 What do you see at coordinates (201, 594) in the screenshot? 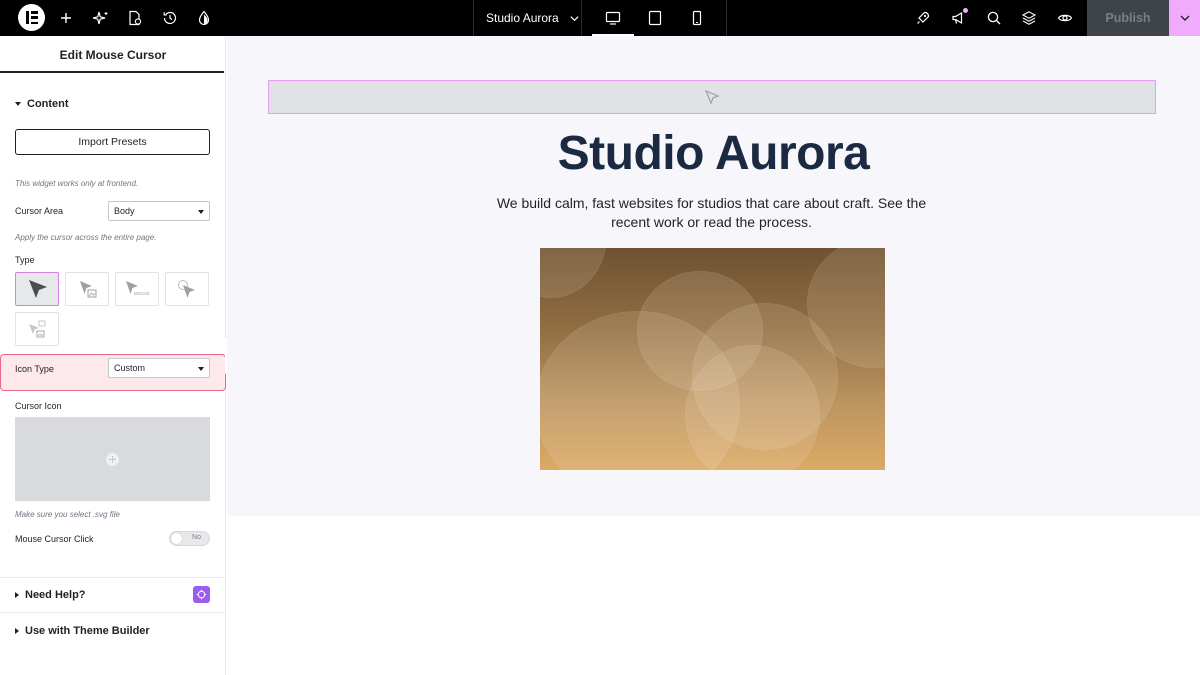
I see `help-widget-icon` at bounding box center [201, 594].